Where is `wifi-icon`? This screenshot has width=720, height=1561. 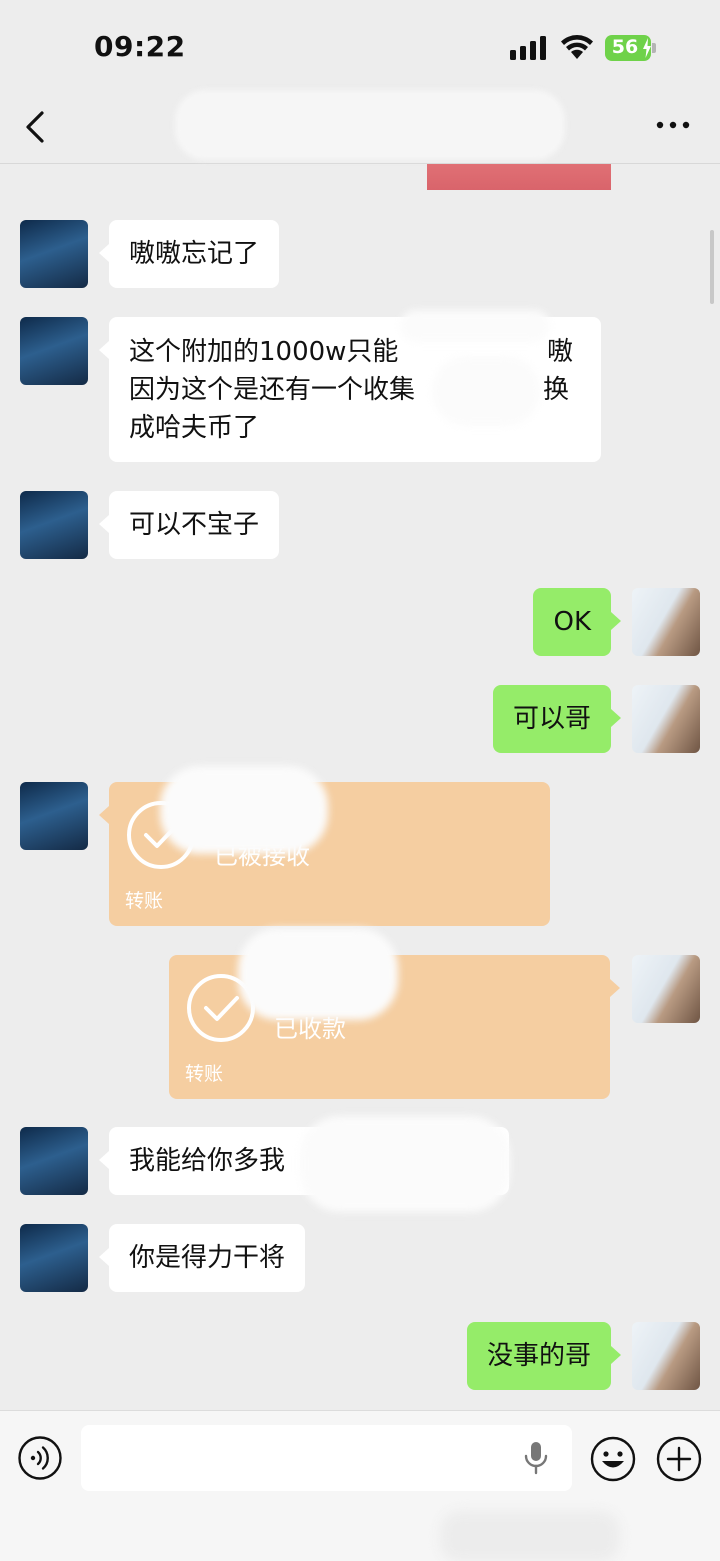 wifi-icon is located at coordinates (577, 47).